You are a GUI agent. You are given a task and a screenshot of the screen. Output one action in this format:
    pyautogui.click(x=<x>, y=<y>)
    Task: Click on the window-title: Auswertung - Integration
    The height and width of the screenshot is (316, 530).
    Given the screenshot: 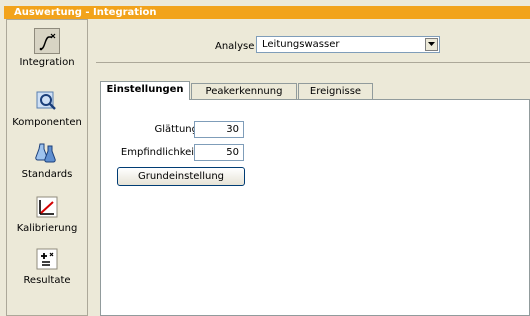 What is the action you would take?
    pyautogui.click(x=267, y=12)
    